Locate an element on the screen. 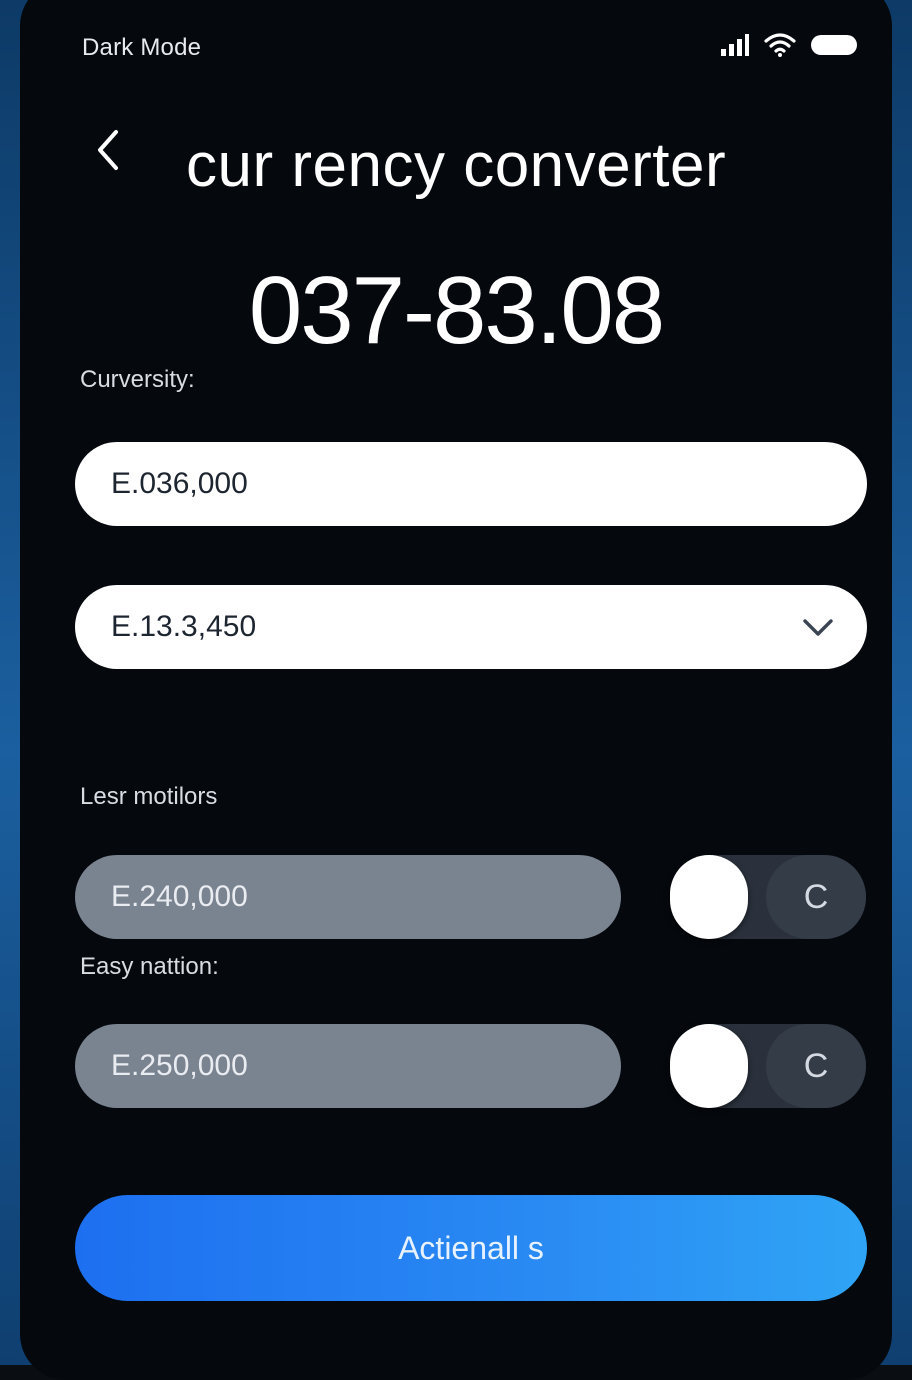 This screenshot has width=912, height=1380. row-toggle-1: C is located at coordinates (768, 897).